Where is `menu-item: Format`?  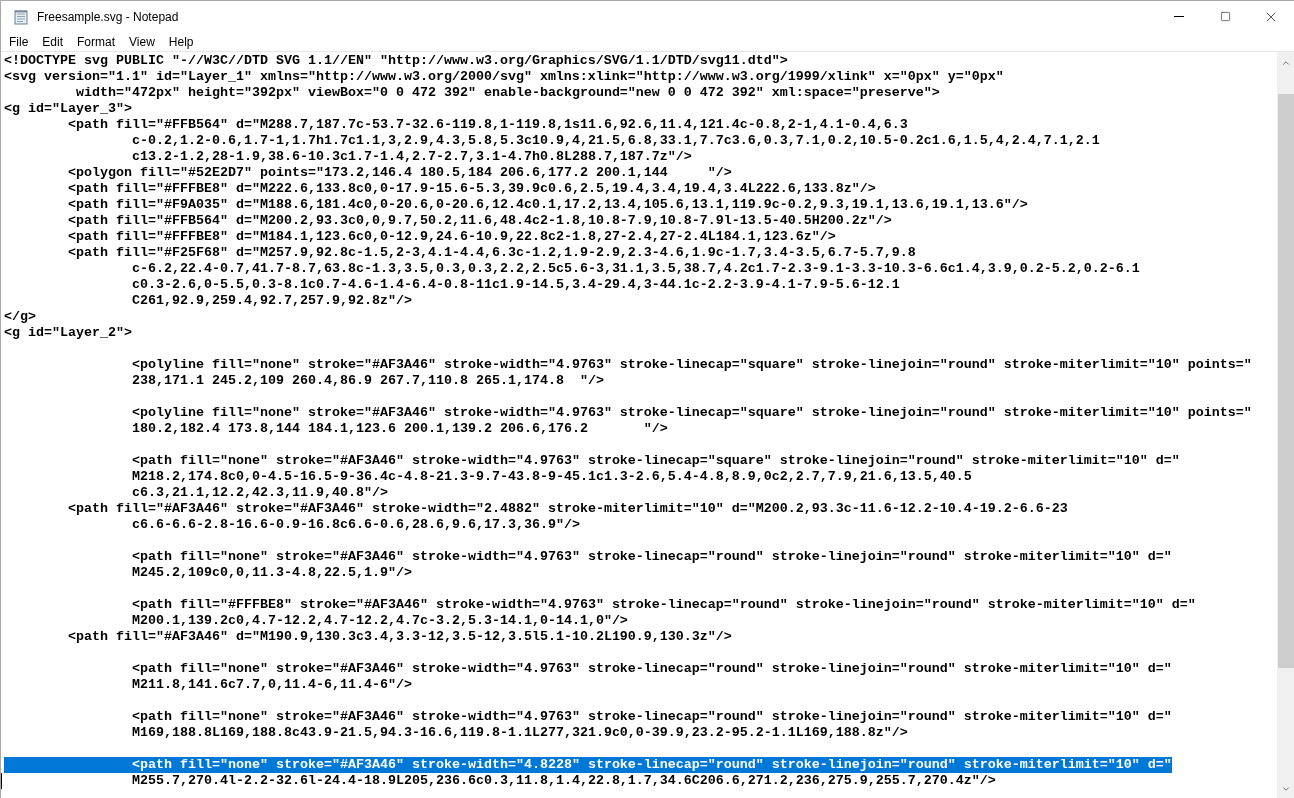 menu-item: Format is located at coordinates (96, 41).